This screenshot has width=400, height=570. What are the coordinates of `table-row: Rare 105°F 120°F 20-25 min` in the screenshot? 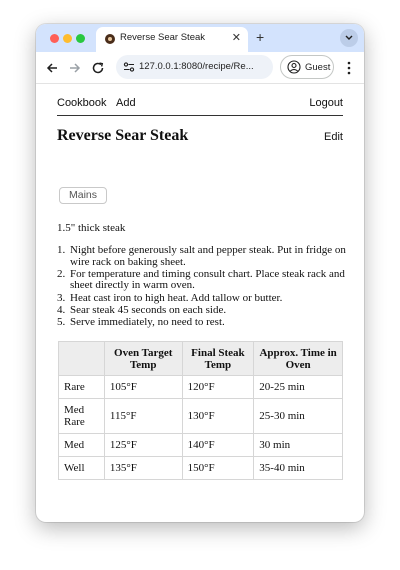 It's located at (200, 387).